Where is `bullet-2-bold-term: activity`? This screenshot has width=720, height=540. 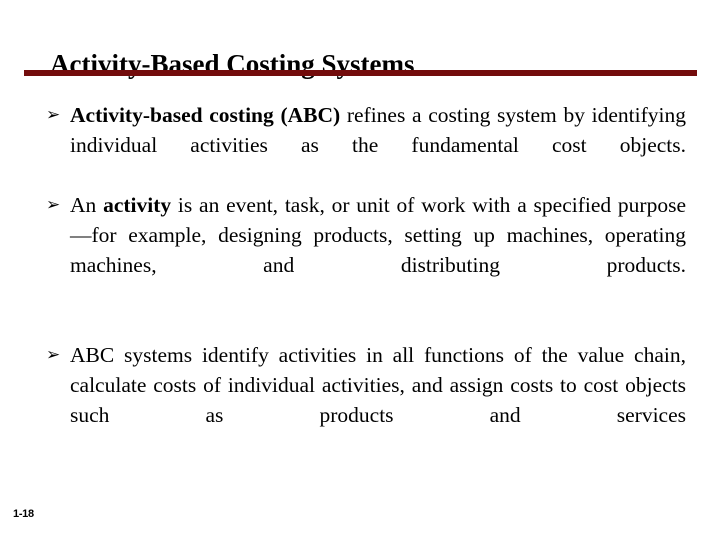
bullet-2-bold-term: activity is located at coordinates (137, 205).